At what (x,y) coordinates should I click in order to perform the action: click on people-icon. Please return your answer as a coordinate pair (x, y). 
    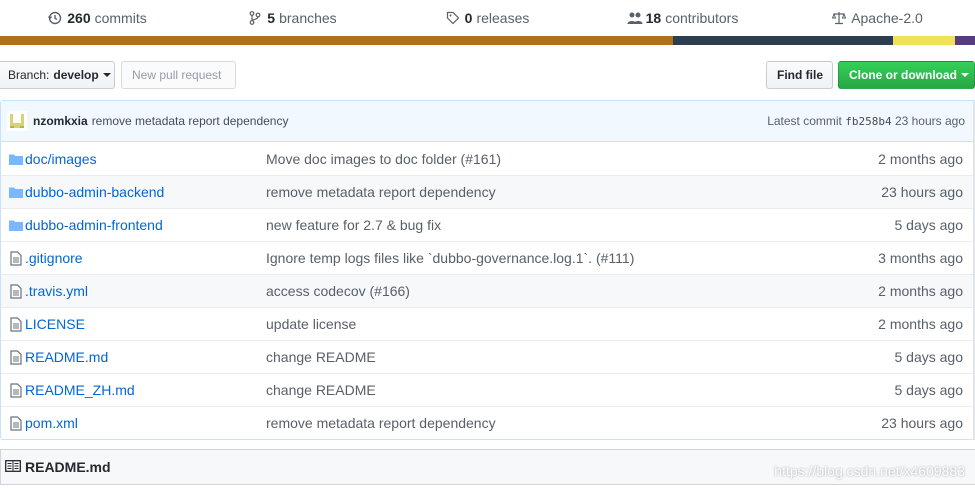
    Looking at the image, I should click on (635, 18).